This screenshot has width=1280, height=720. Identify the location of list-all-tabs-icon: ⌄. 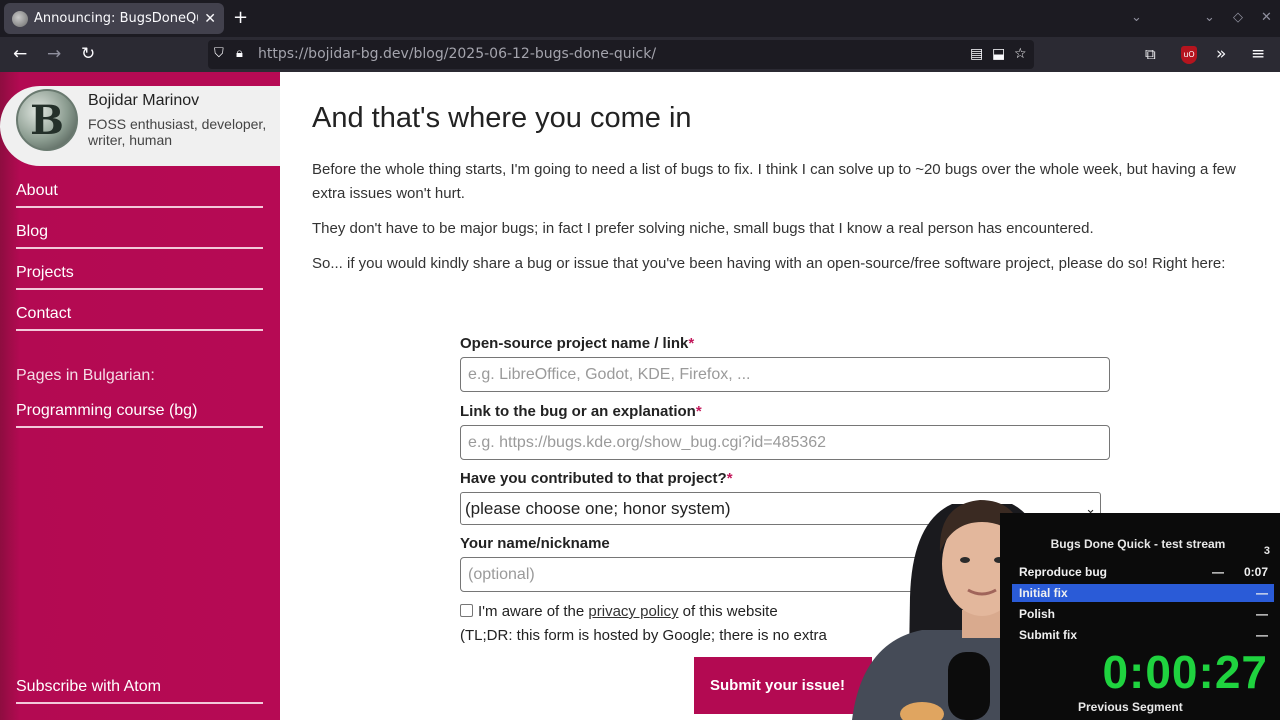
(1136, 18).